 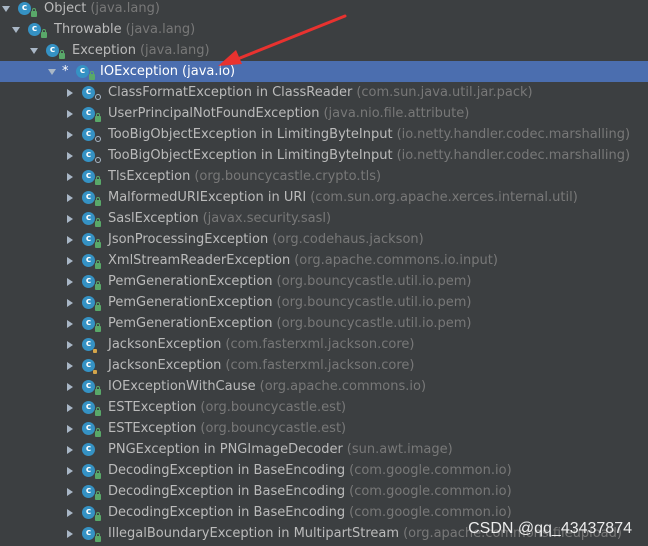 What do you see at coordinates (324, 29) in the screenshot?
I see `tree-node-throwable: c Throwable (java.lang)` at bounding box center [324, 29].